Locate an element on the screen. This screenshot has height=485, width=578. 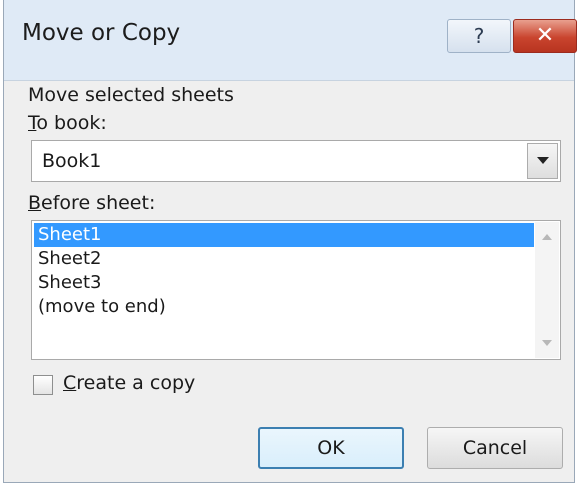
scroll-down-icon is located at coordinates (547, 343).